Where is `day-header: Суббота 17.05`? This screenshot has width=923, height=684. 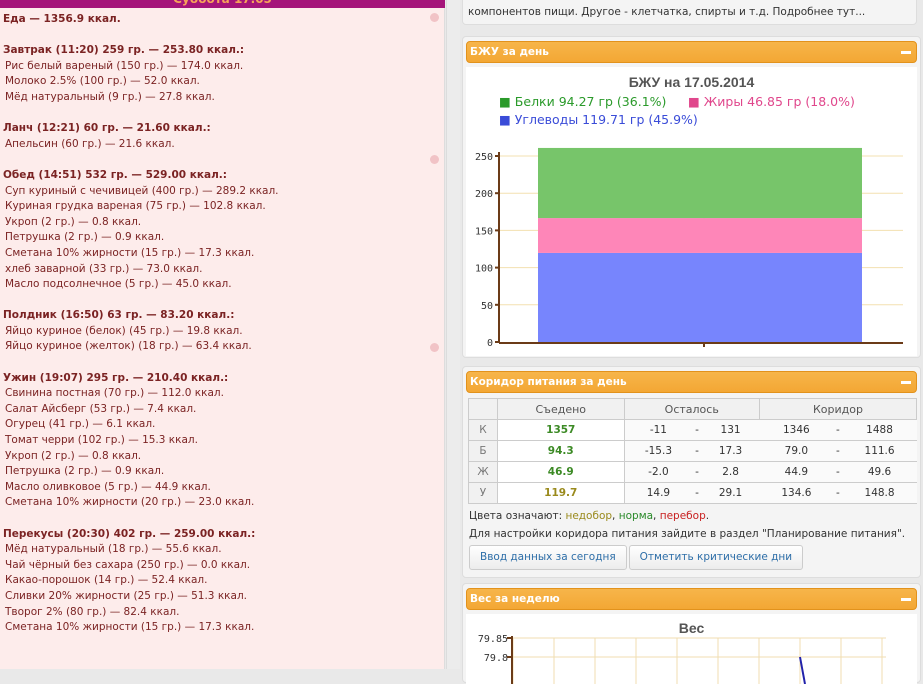
day-header: Суббота 17.05 is located at coordinates (222, 4).